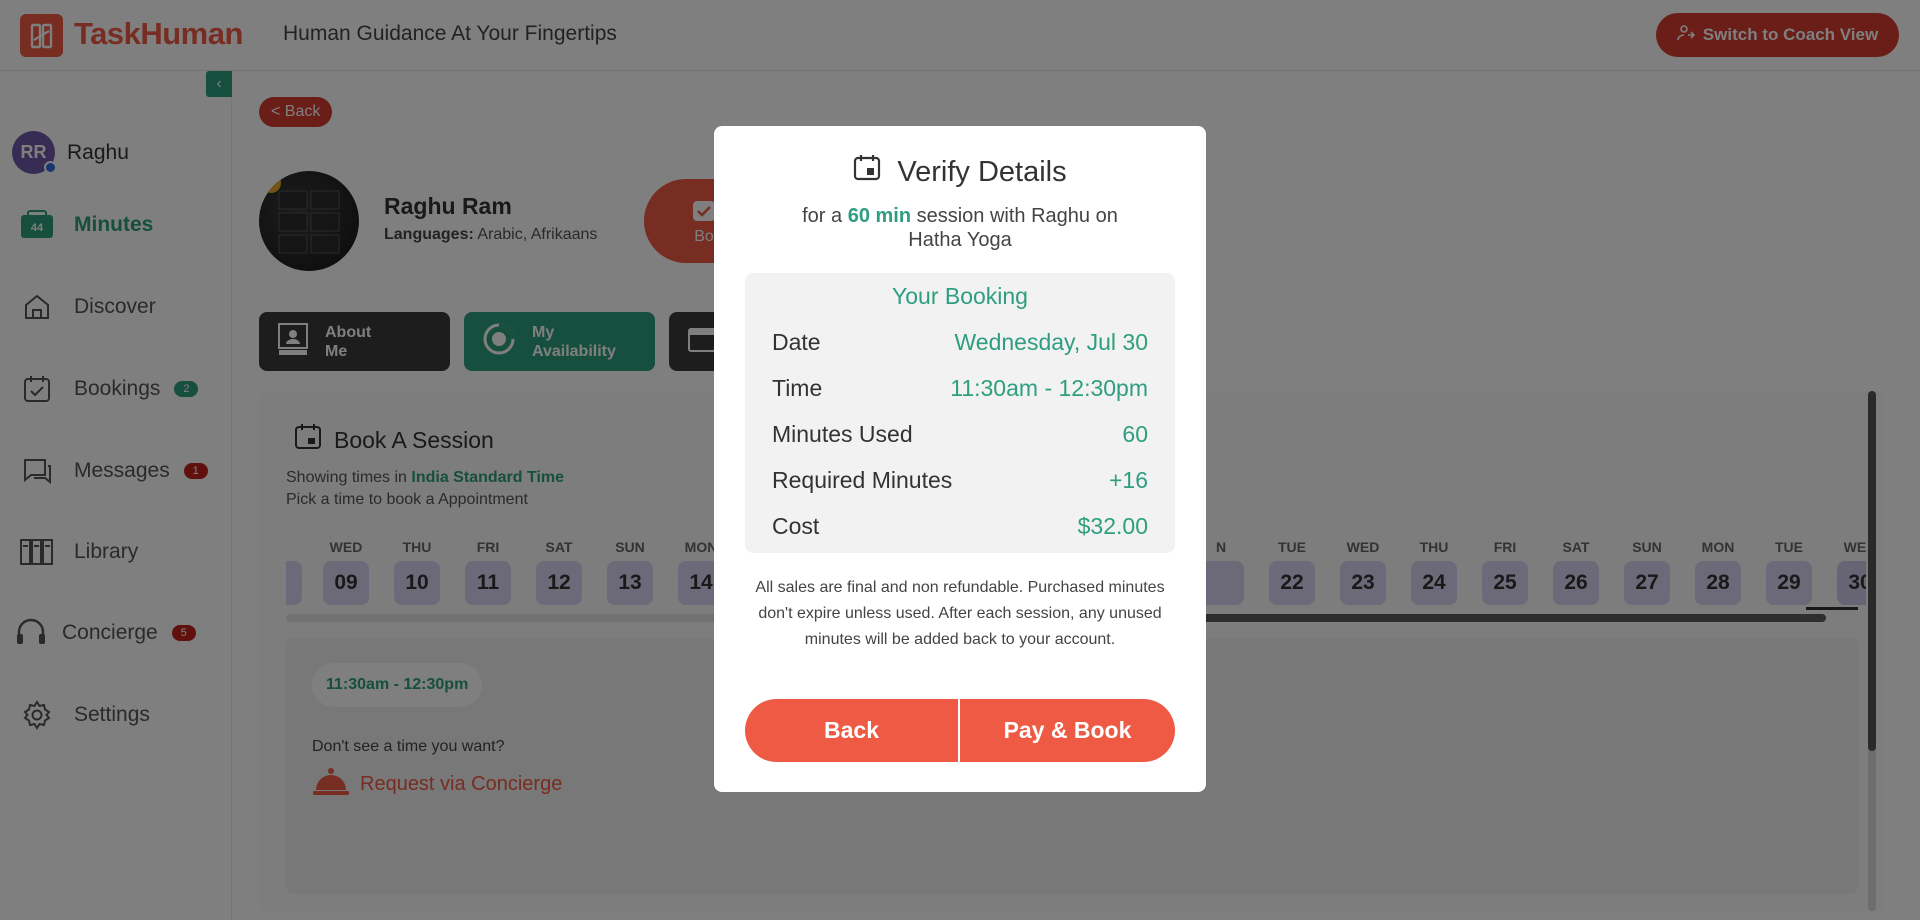 Image resolution: width=1920 pixels, height=920 pixels. What do you see at coordinates (960, 388) in the screenshot?
I see `summary-row-time: Time 11:30am - 12:30pm` at bounding box center [960, 388].